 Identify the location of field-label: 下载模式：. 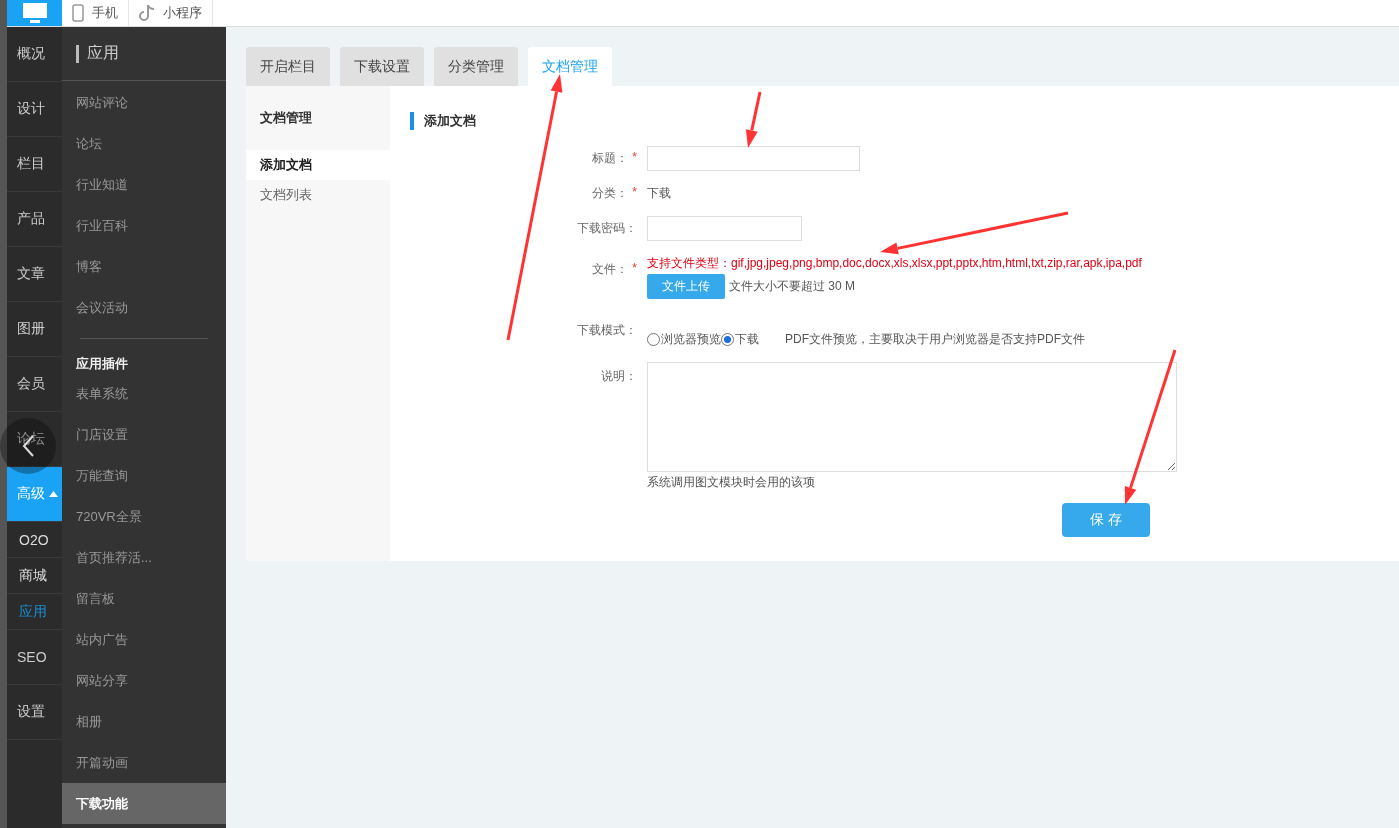
(607, 330).